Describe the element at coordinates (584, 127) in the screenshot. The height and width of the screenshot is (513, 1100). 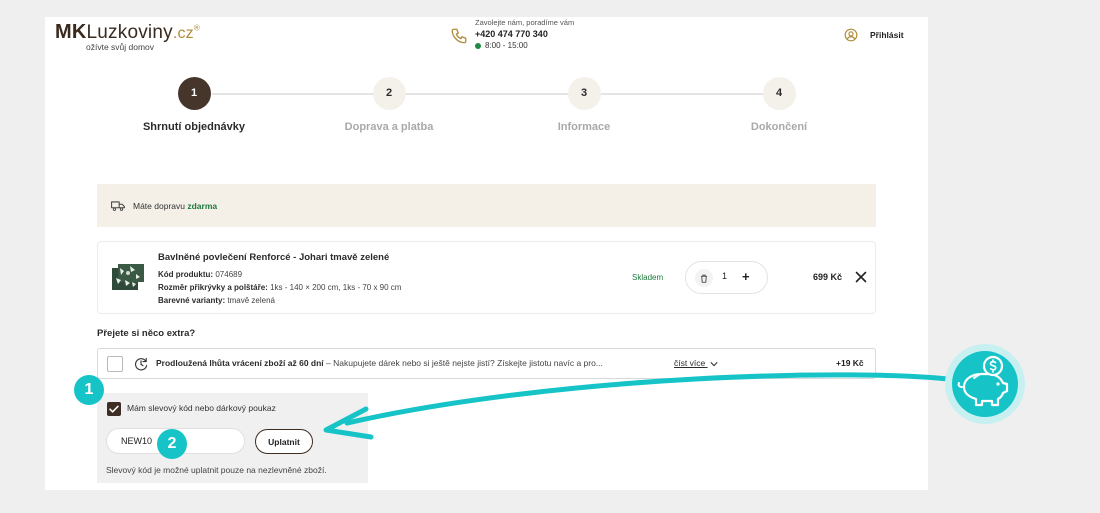
I see `step-label: Informace` at that location.